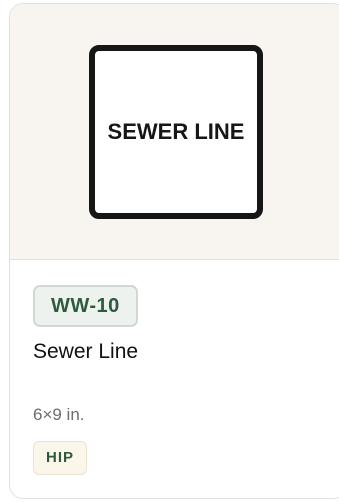 This screenshot has width=339, height=502. I want to click on material-tag: HIP, so click(60, 458).